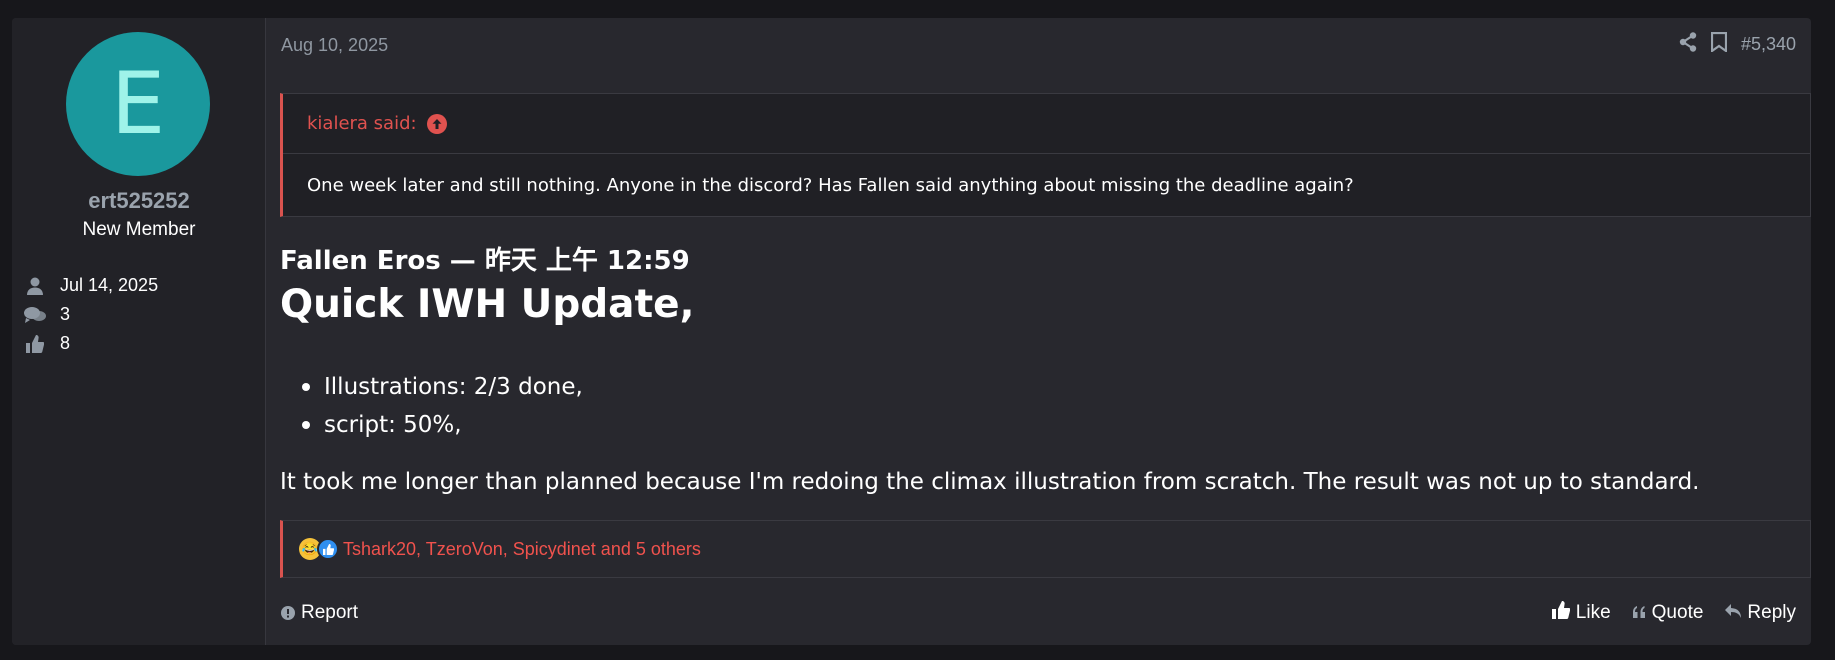 This screenshot has height=660, width=1835. Describe the element at coordinates (1736, 613) in the screenshot. I see `reply-icon` at that location.